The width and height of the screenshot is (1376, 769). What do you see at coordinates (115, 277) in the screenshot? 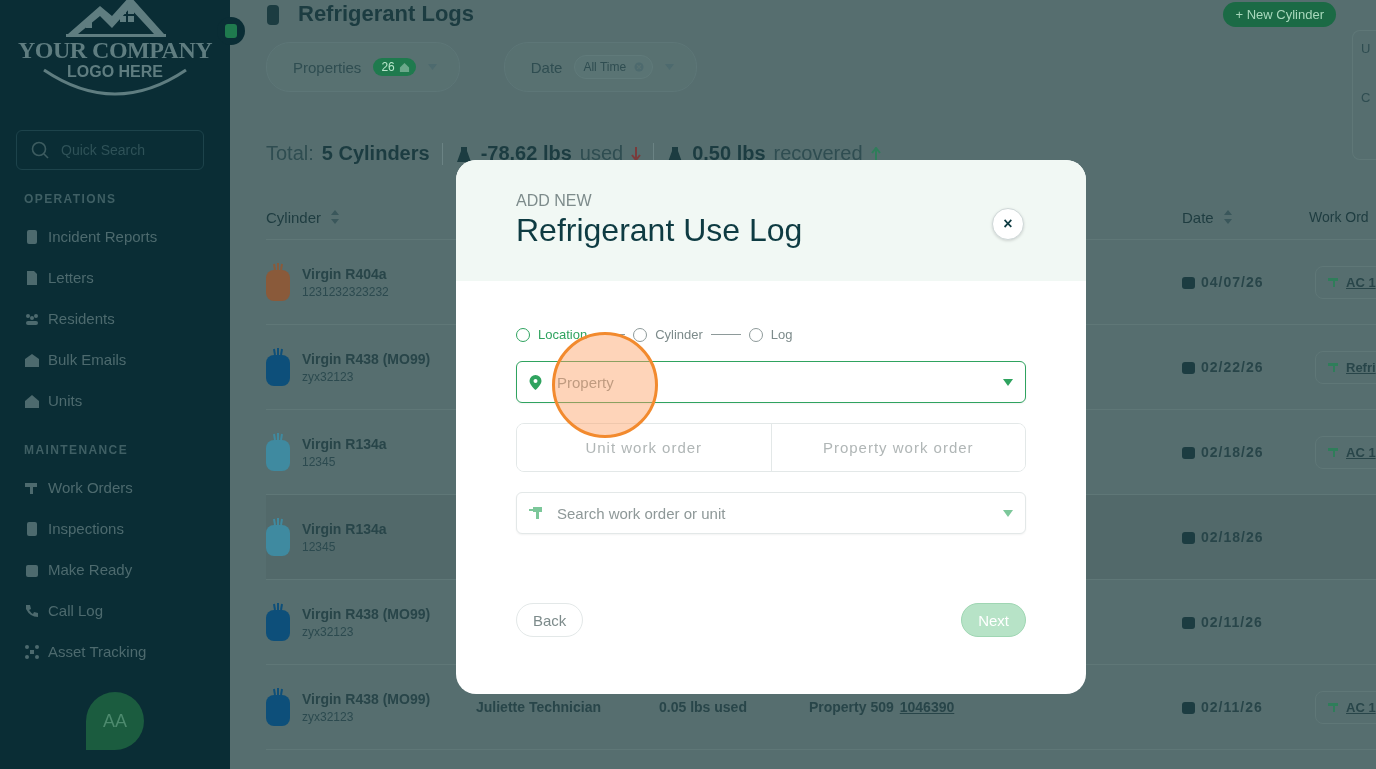
I see `nav-item: Letters` at bounding box center [115, 277].